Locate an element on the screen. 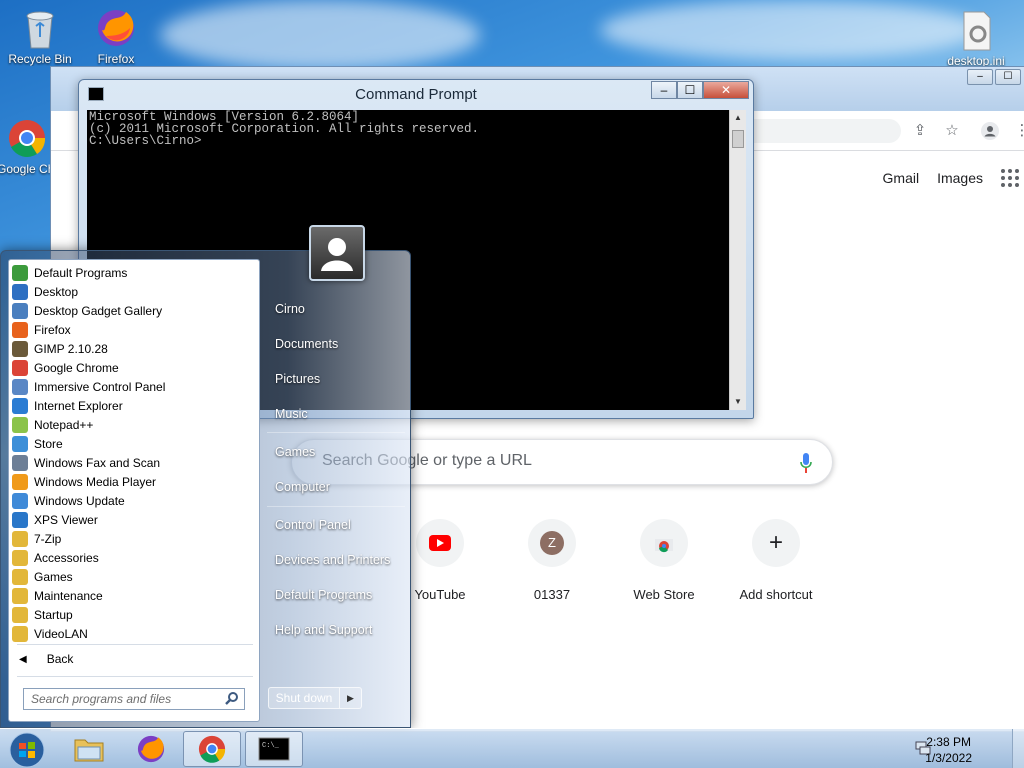 The height and width of the screenshot is (768, 1024). start-item-documents: Documents is located at coordinates (306, 344).